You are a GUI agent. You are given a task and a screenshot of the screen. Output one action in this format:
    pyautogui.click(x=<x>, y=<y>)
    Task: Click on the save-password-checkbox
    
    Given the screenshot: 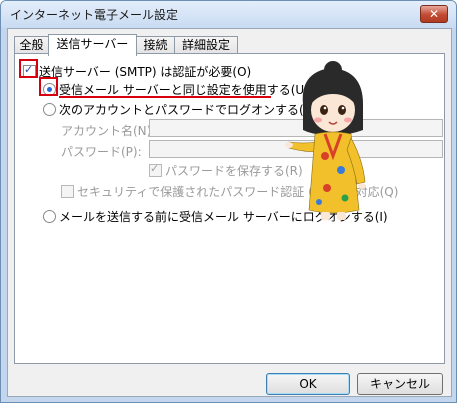 What is the action you would take?
    pyautogui.click(x=155, y=169)
    